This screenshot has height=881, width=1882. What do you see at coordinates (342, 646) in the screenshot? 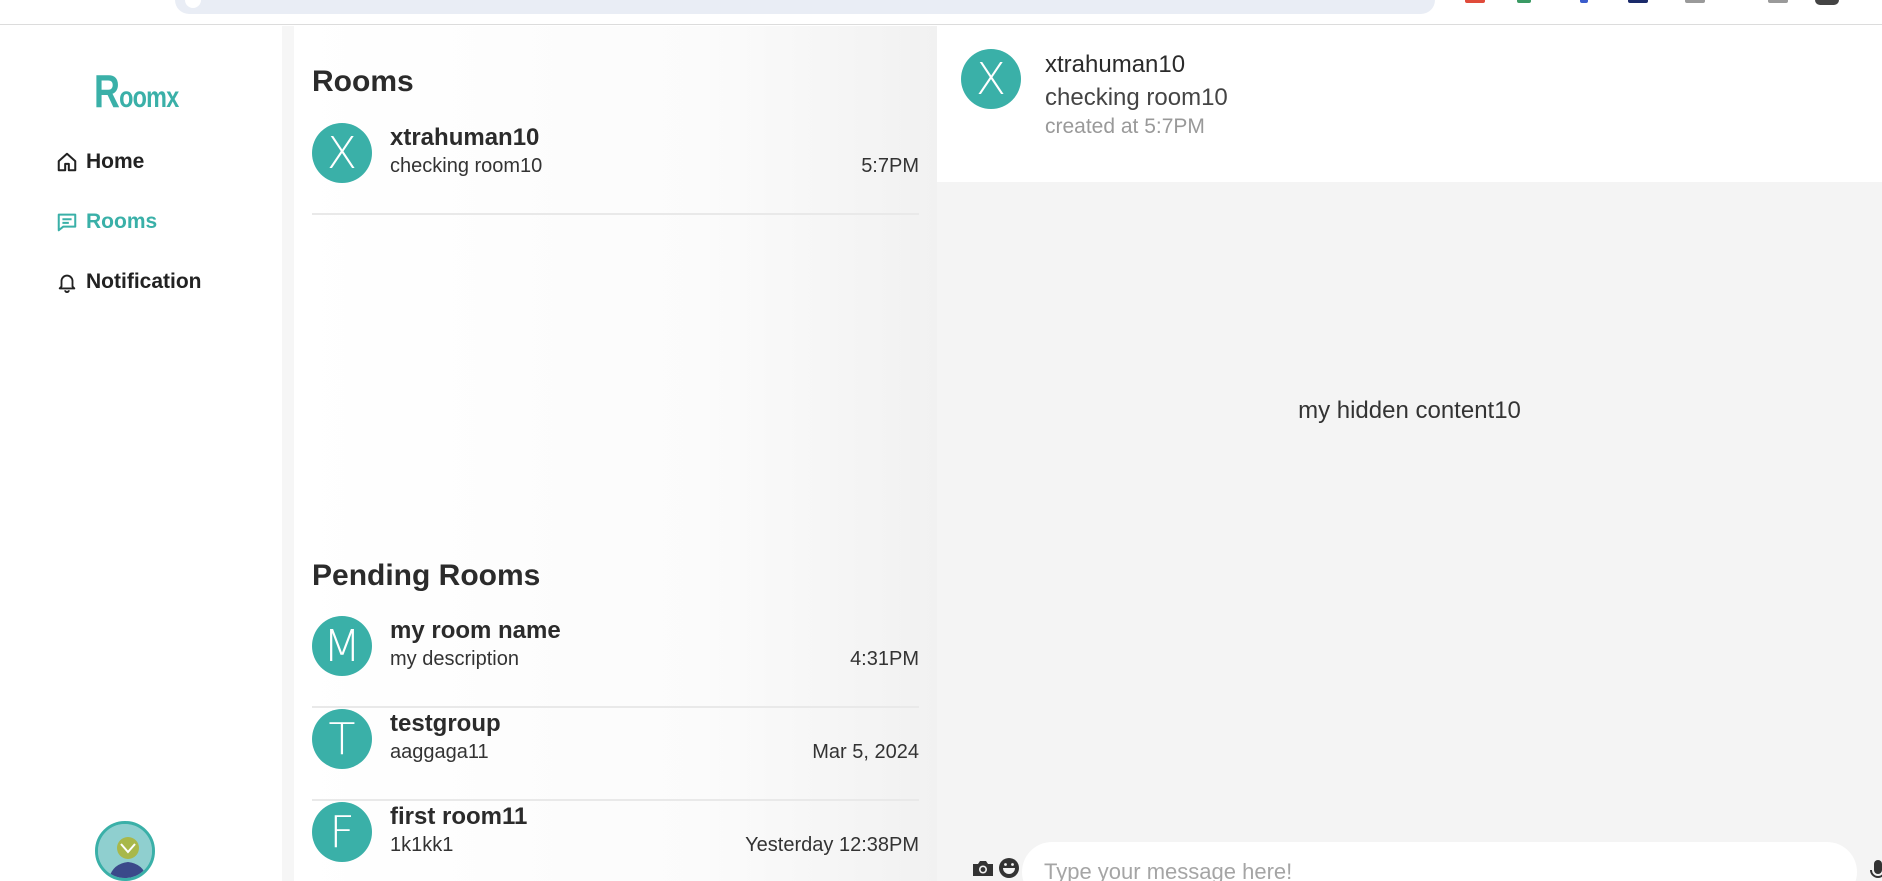
I see `room-avatar: M` at bounding box center [342, 646].